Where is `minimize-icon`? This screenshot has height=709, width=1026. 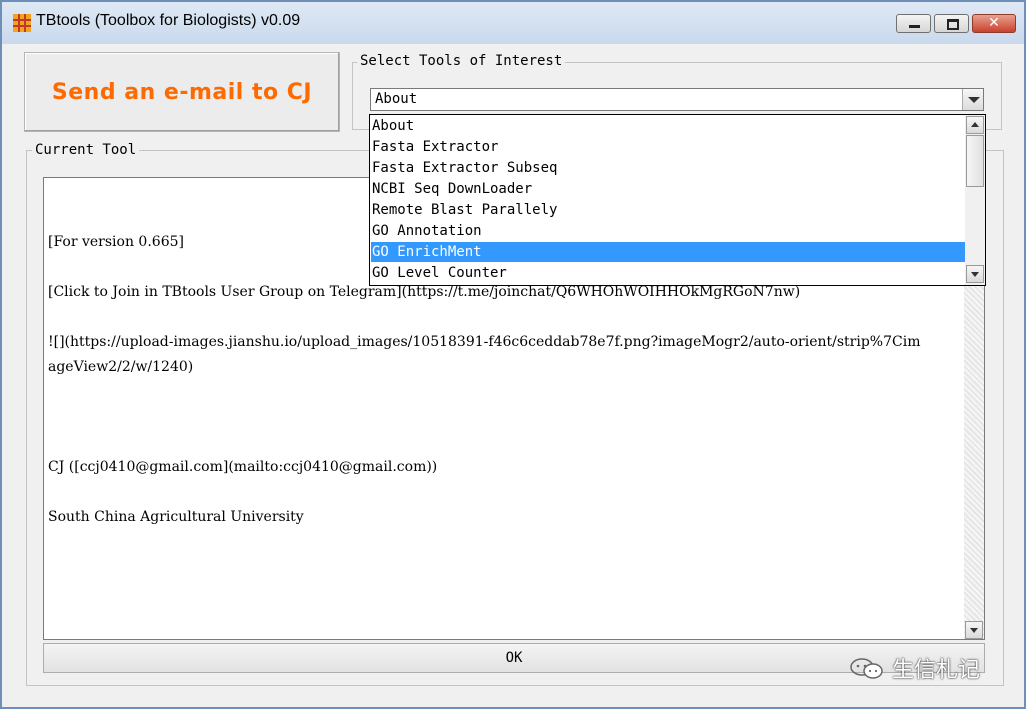
minimize-icon is located at coordinates (914, 26).